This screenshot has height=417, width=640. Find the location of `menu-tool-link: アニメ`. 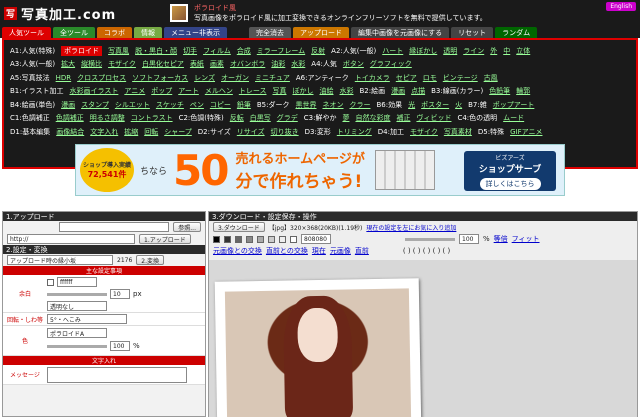

menu-tool-link: アニメ is located at coordinates (134, 91).